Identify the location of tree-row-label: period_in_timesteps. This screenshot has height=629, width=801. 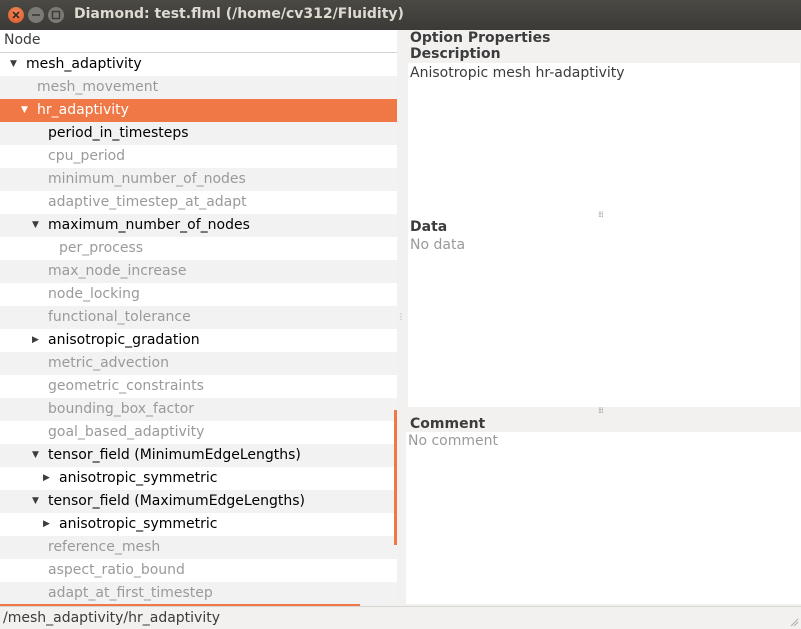
(118, 133).